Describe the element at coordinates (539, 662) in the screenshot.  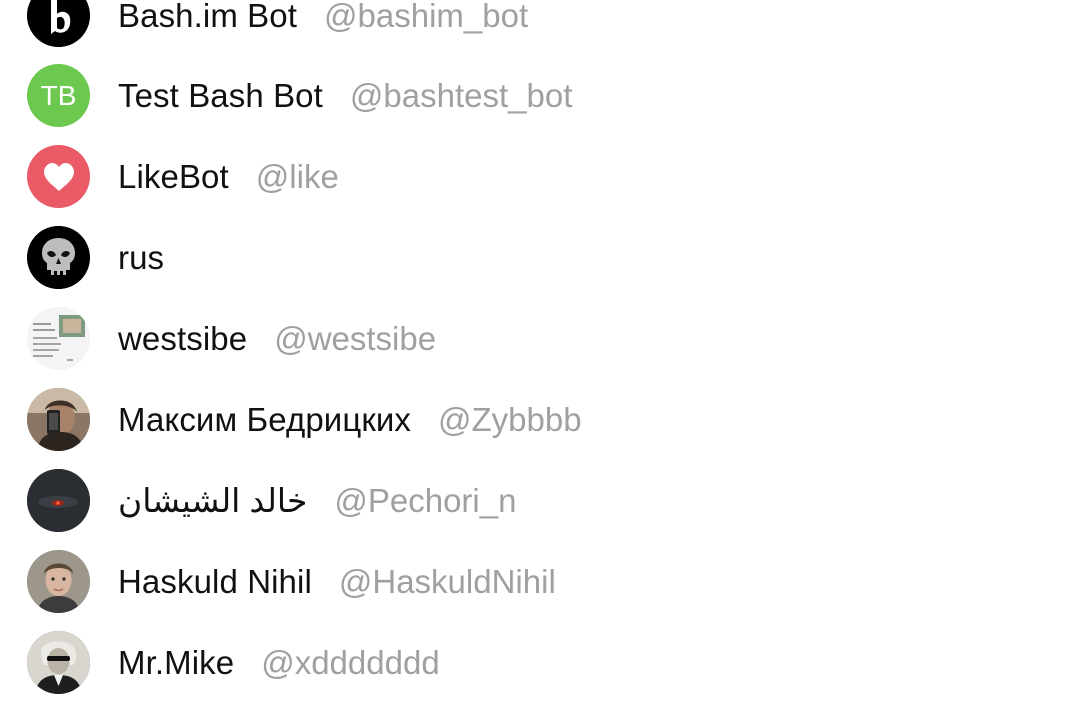
I see `list-item: Mr.Mike @xddddddd` at that location.